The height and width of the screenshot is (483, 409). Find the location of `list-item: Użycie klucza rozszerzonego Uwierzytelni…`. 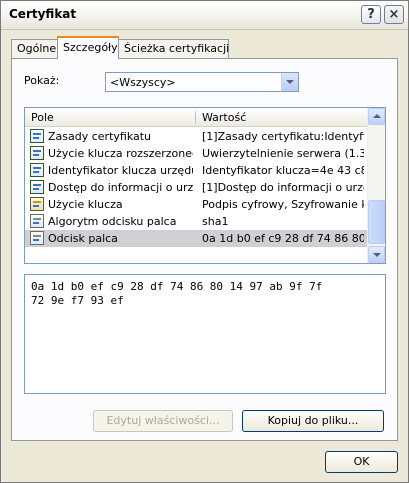

list-item: Użycie klucza rozszerzonego Uwierzytelni… is located at coordinates (196, 153).